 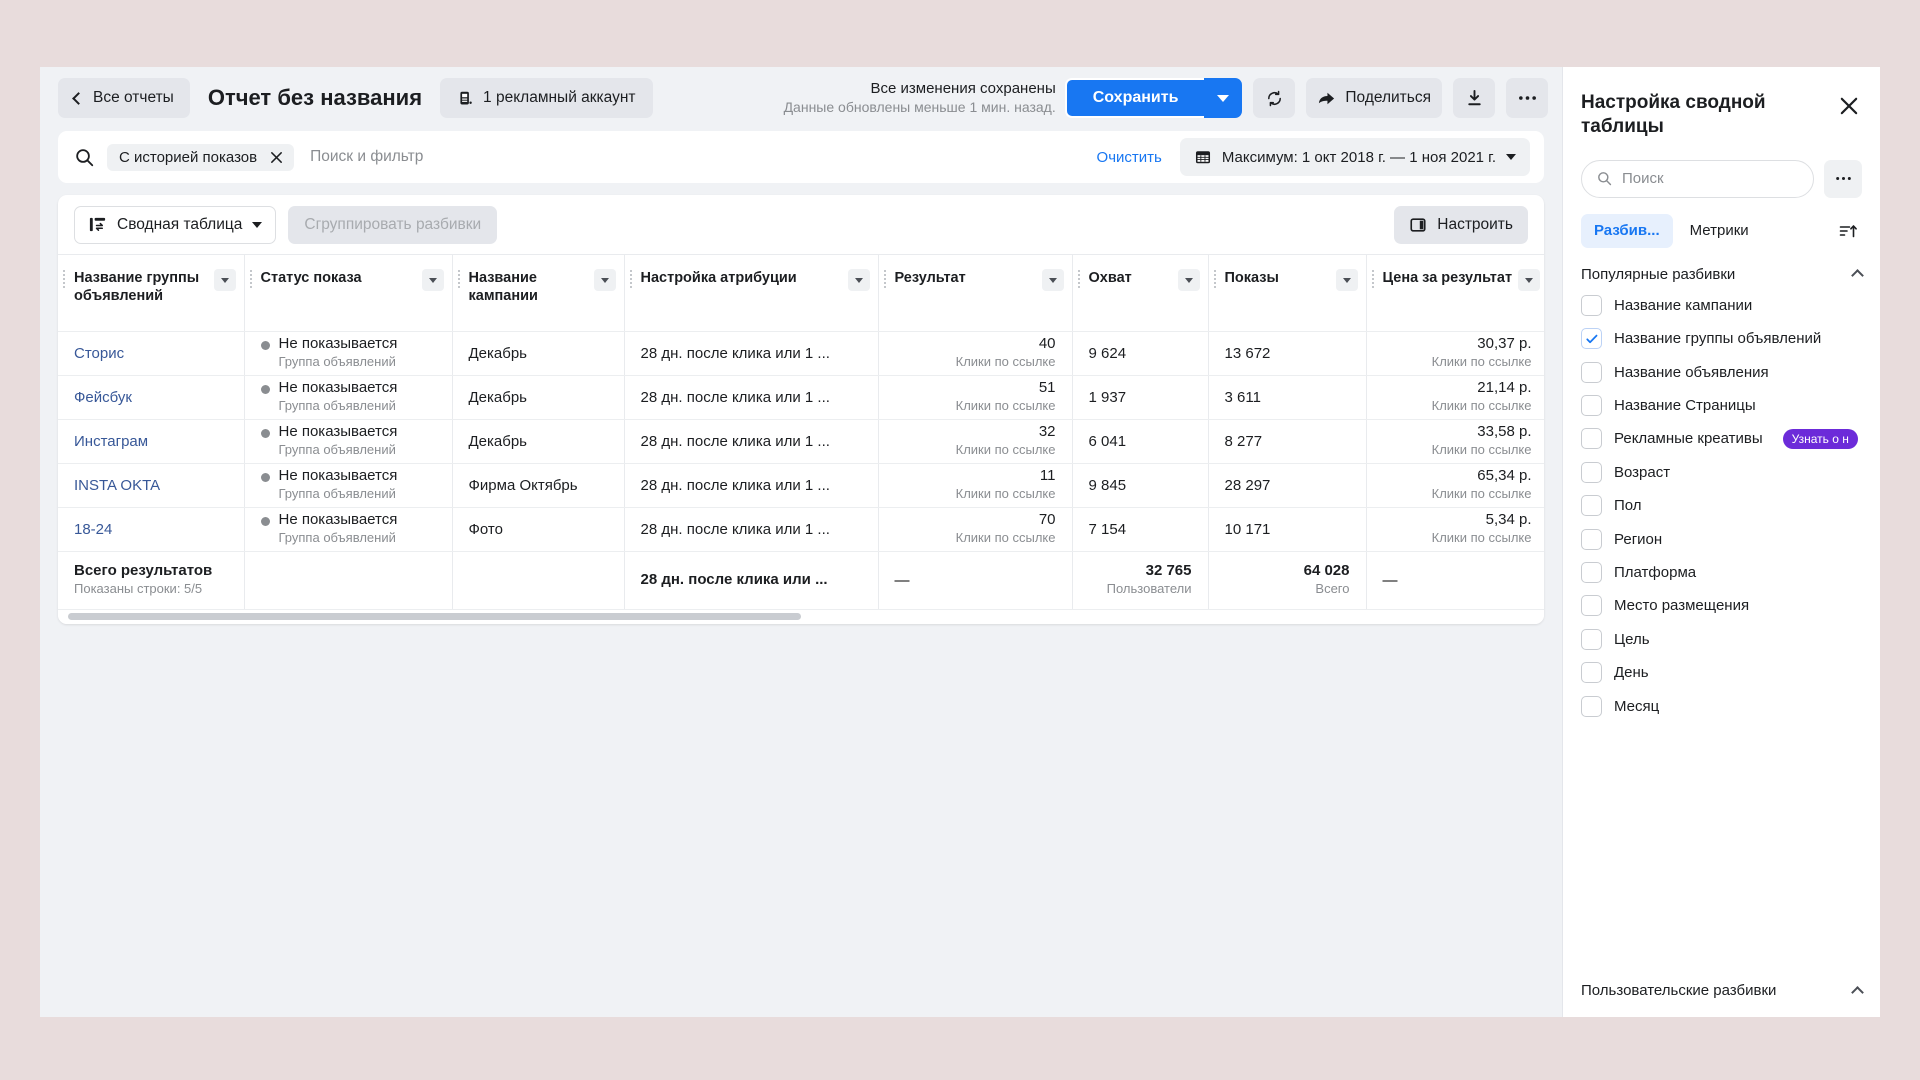 I want to click on customize-button: Настроить, so click(x=1461, y=224).